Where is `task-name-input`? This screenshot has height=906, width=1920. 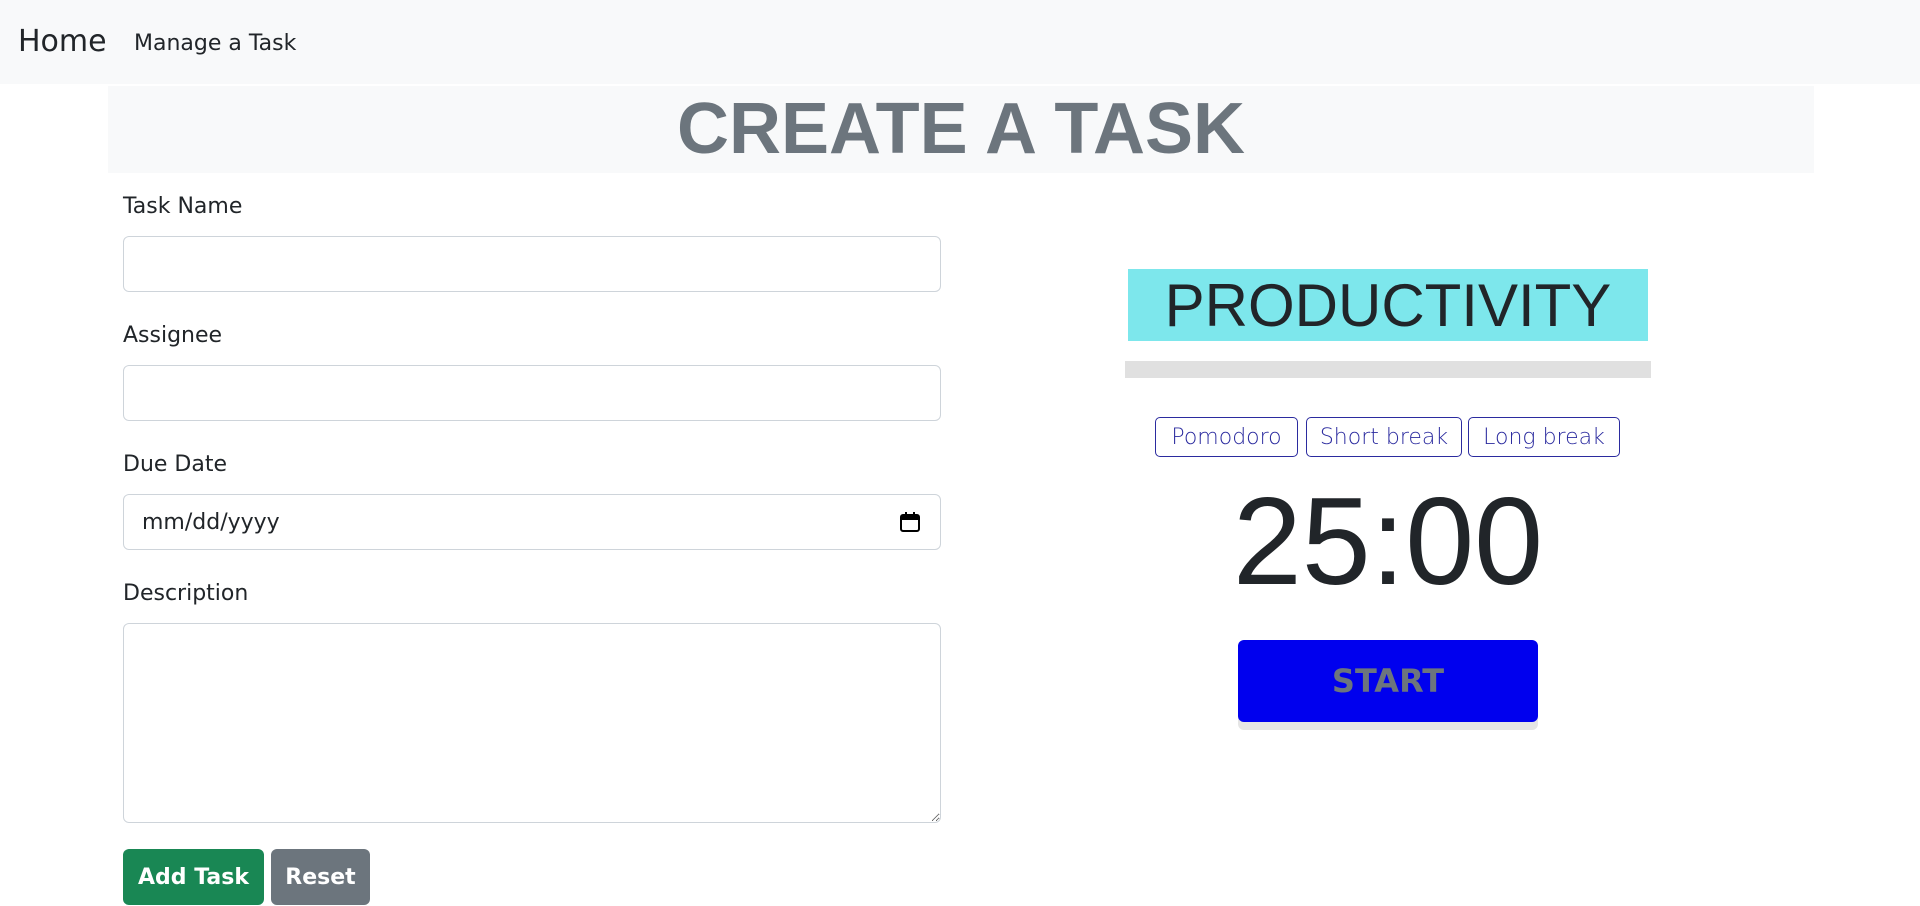
task-name-input is located at coordinates (532, 264).